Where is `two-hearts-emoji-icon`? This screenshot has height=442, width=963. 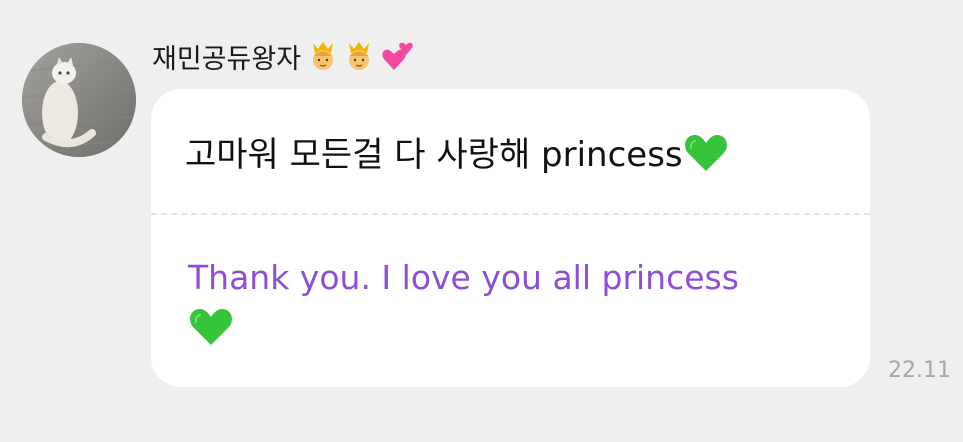
two-hearts-emoji-icon is located at coordinates (397, 56).